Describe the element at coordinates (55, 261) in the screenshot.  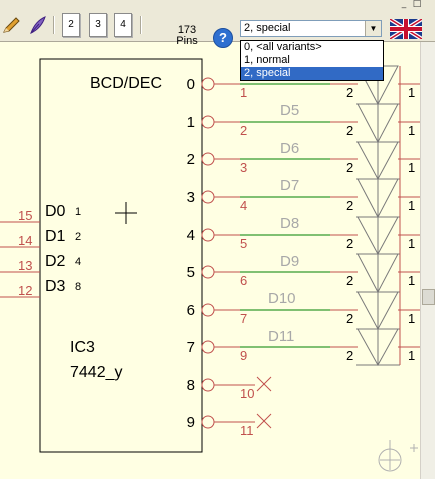
I see `input-label: D2` at that location.